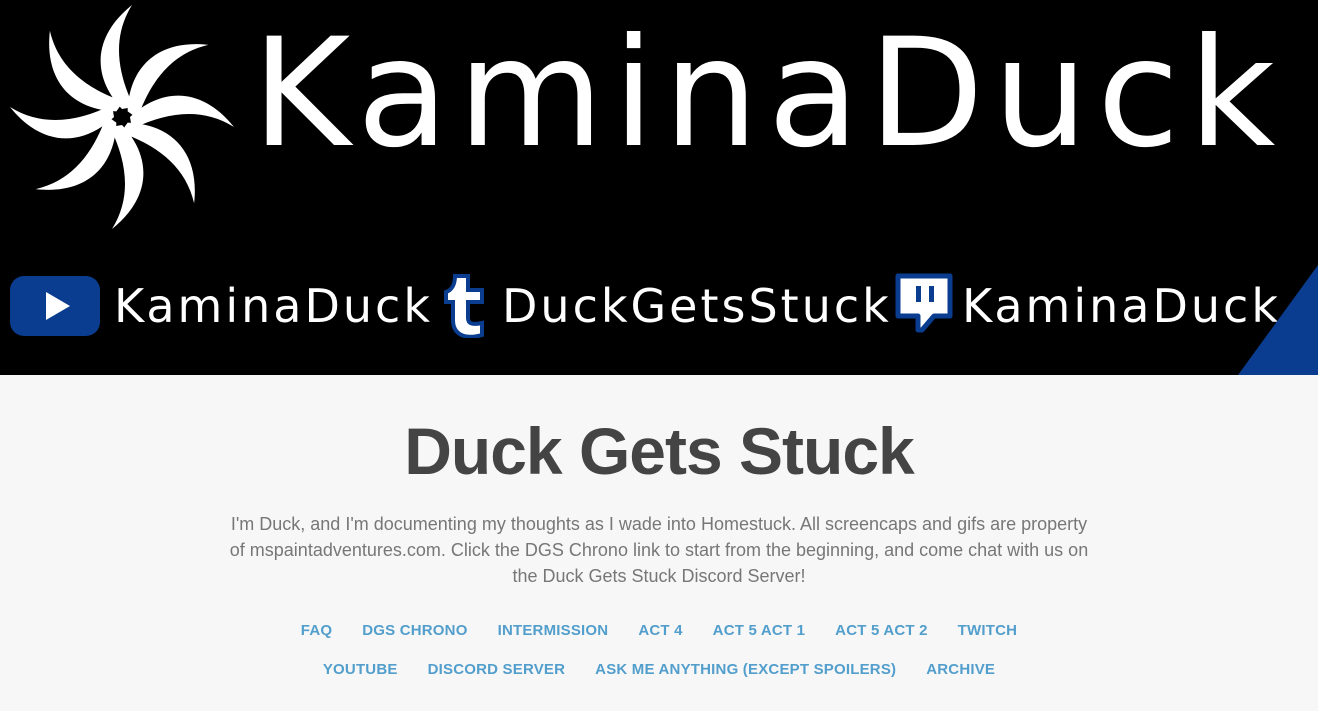 The width and height of the screenshot is (1318, 711). Describe the element at coordinates (414, 630) in the screenshot. I see `nav-link-dgs-chrono: DGS CHRONO` at that location.